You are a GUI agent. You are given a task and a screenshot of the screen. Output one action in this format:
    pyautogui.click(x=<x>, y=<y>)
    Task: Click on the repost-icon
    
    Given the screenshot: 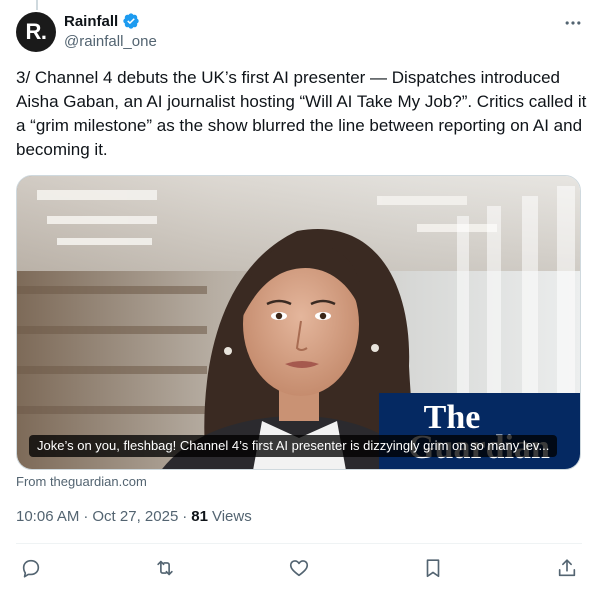 What is the action you would take?
    pyautogui.click(x=165, y=568)
    